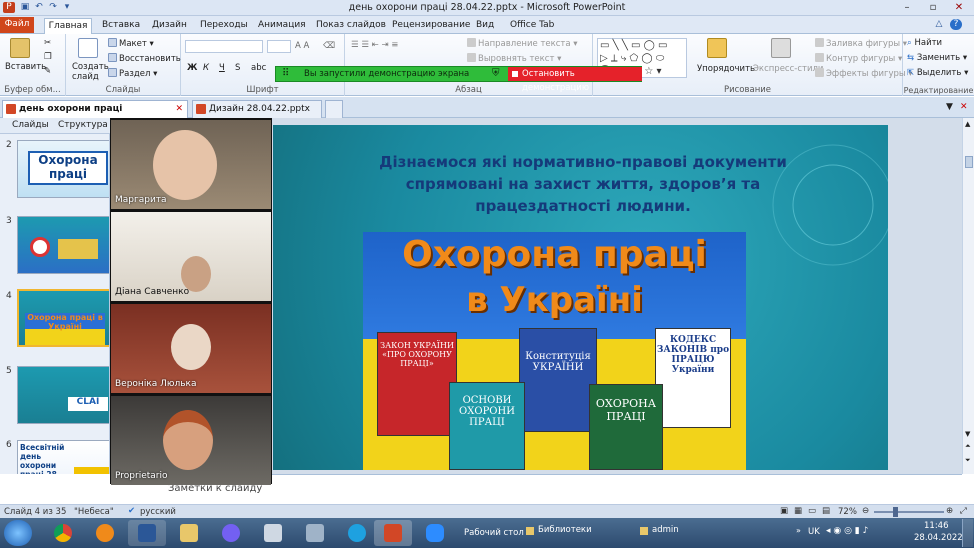 The height and width of the screenshot is (548, 974). I want to click on minimize-button: –, so click(907, 7).